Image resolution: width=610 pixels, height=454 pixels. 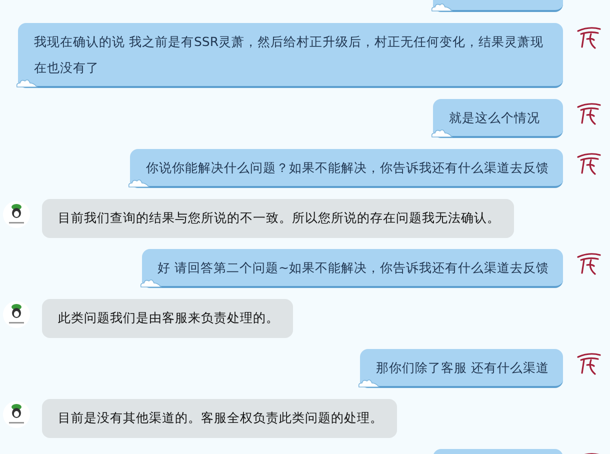 What do you see at coordinates (353, 268) in the screenshot?
I see `message-text: 好 请回答第二个问题~如果不能解决，你告诉我还有什么渠道去反馈` at bounding box center [353, 268].